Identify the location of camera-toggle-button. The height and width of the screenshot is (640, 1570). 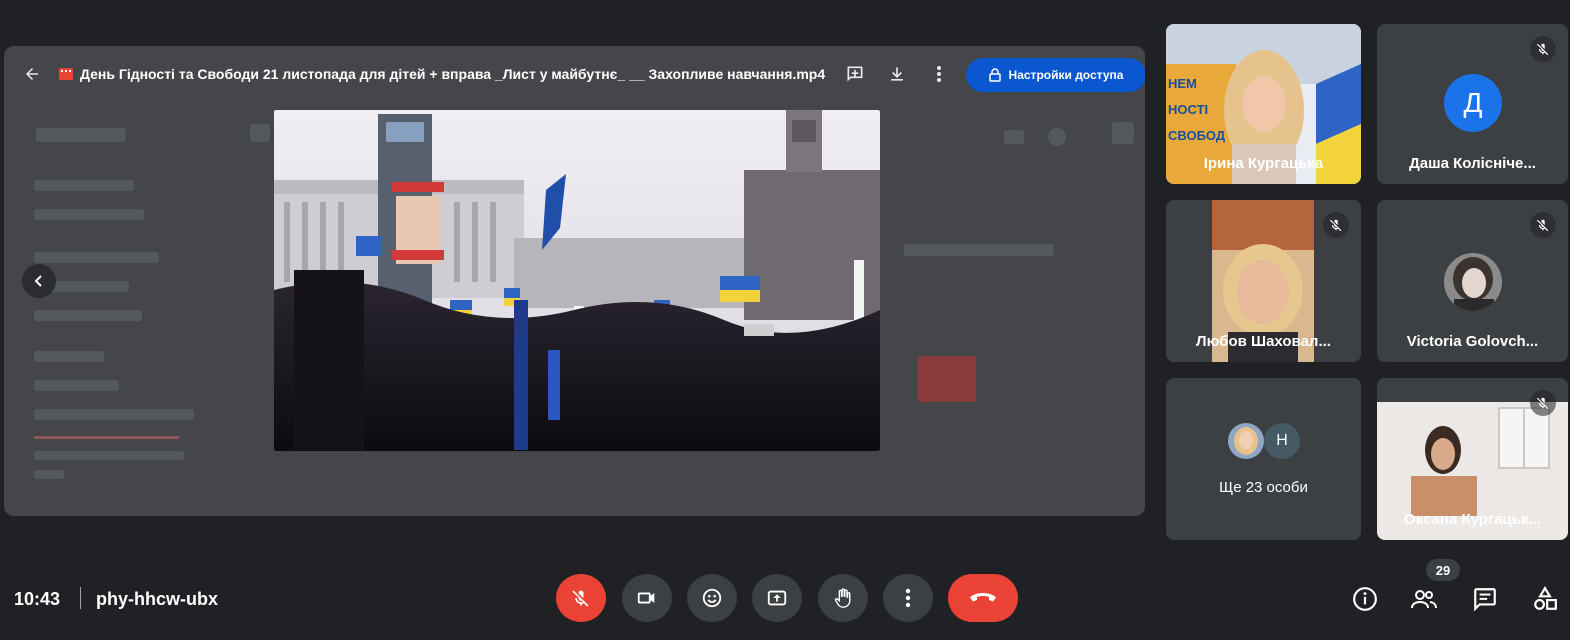
(647, 598).